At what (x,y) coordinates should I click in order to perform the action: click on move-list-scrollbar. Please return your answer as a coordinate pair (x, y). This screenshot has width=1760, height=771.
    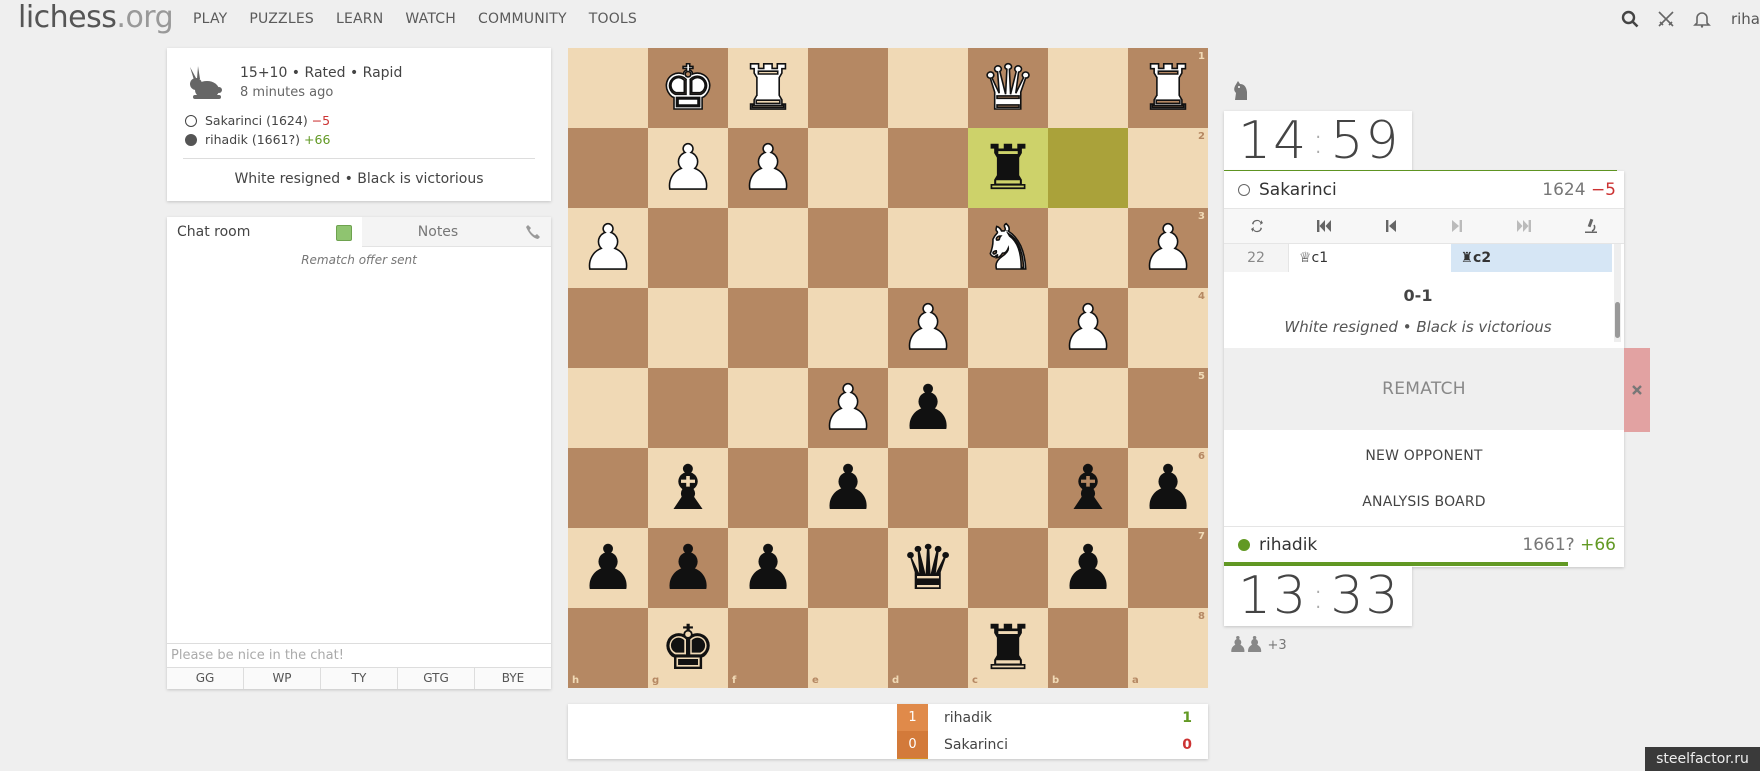
    Looking at the image, I should click on (1617, 293).